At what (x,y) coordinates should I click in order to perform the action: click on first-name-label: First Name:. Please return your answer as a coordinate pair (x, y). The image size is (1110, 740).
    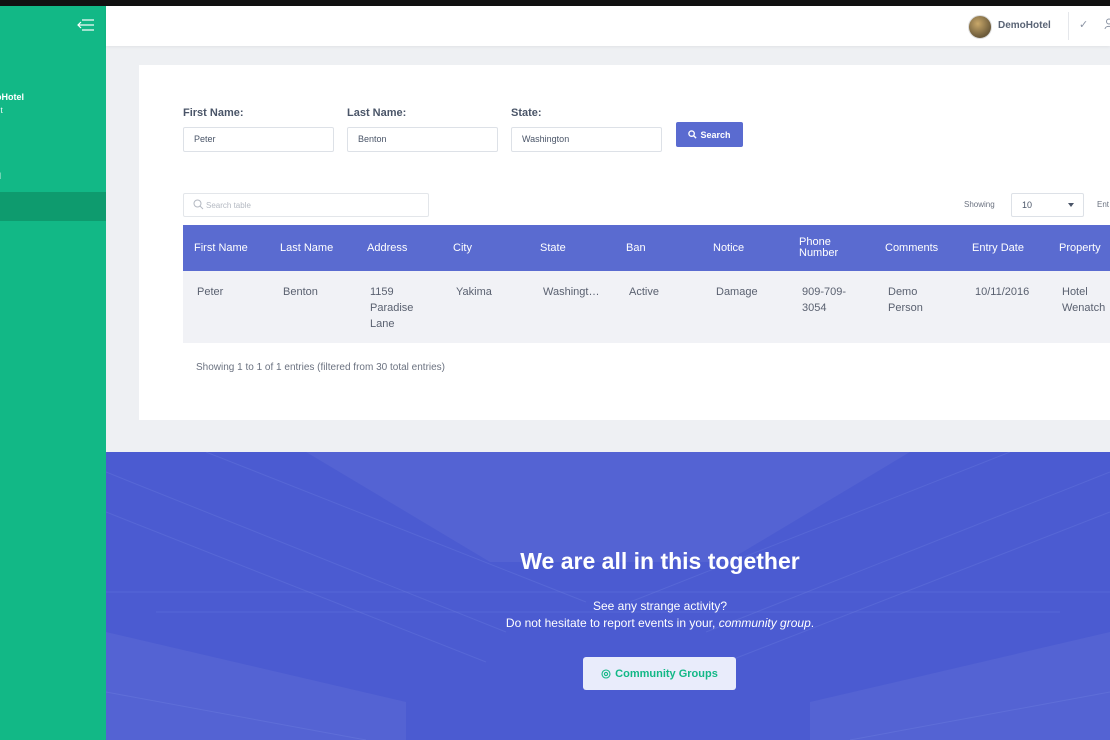
    Looking at the image, I should click on (213, 113).